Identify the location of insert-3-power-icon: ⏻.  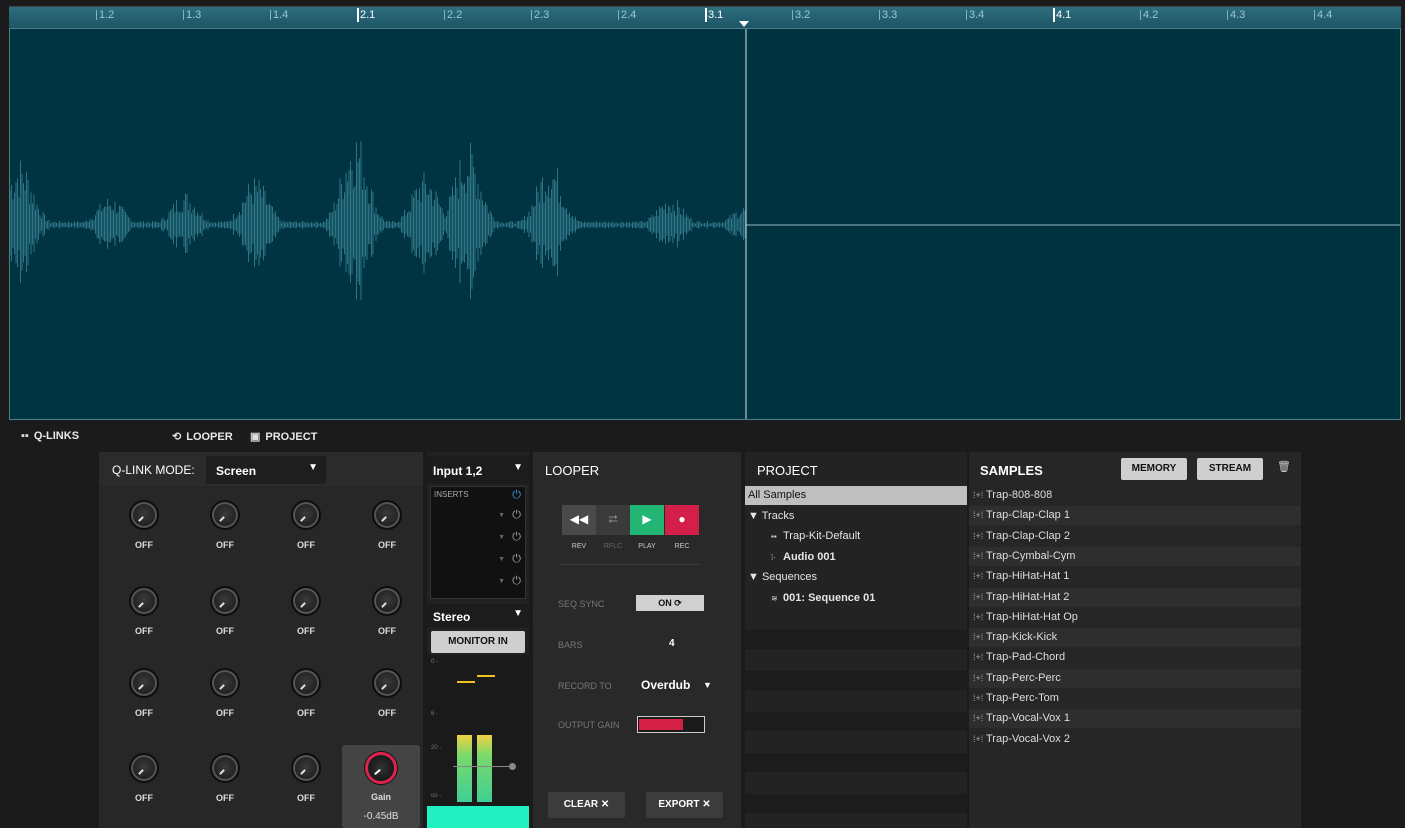
(516, 559).